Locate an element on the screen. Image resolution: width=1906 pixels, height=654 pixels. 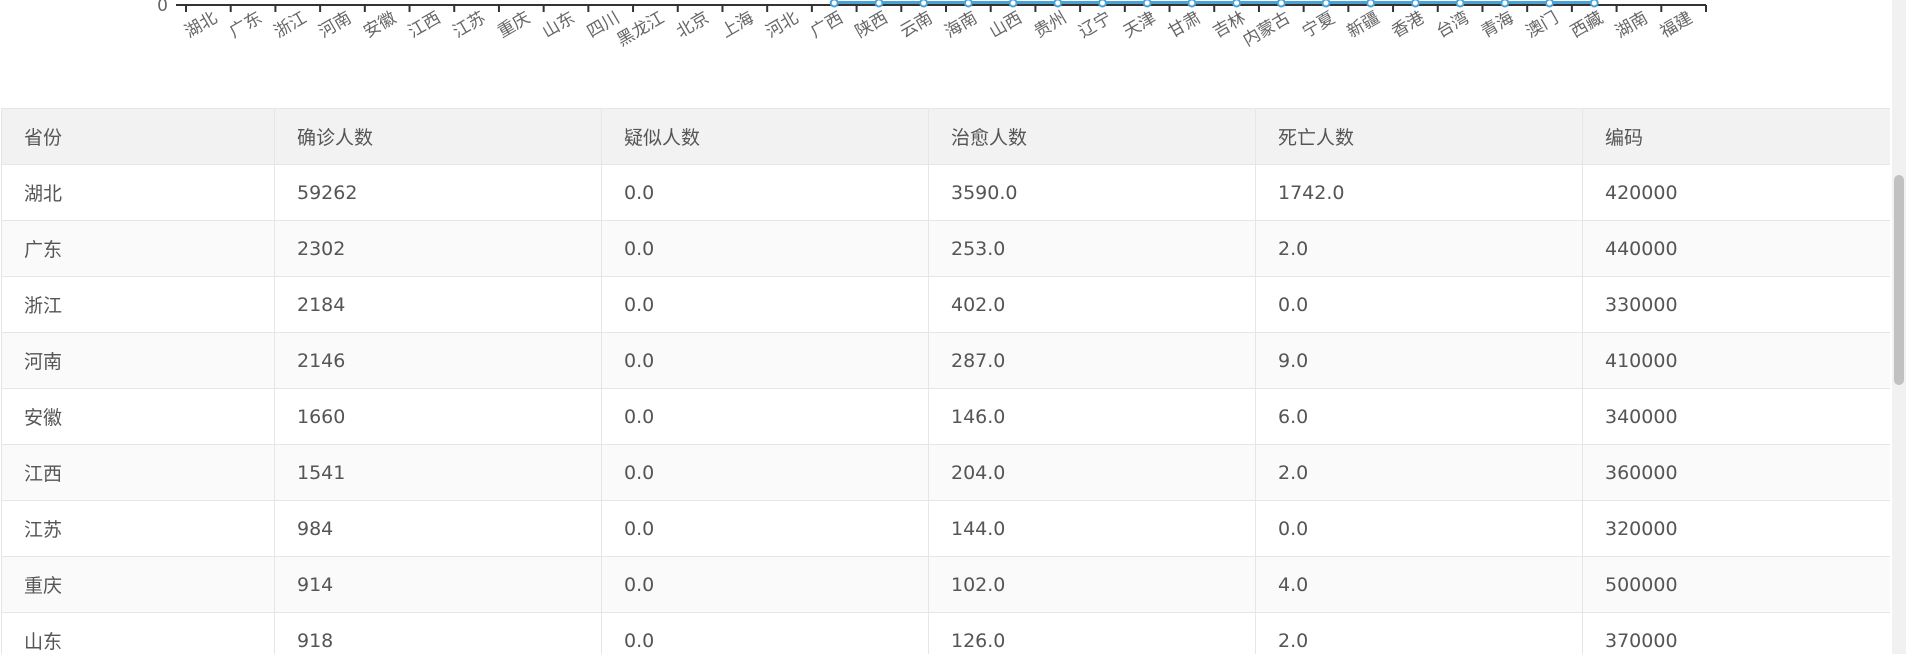
table-cell: 1742.0 is located at coordinates (1419, 192).